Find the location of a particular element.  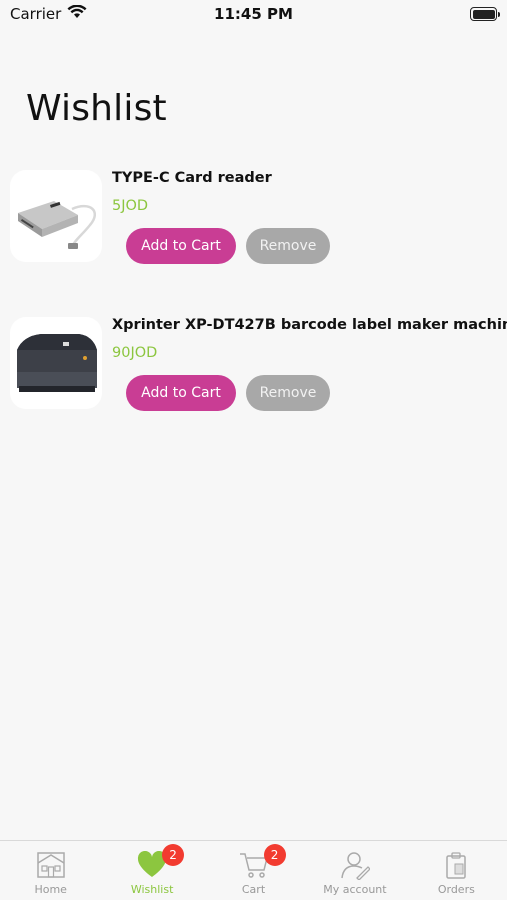

tab-cart-label: Cart is located at coordinates (253, 889).